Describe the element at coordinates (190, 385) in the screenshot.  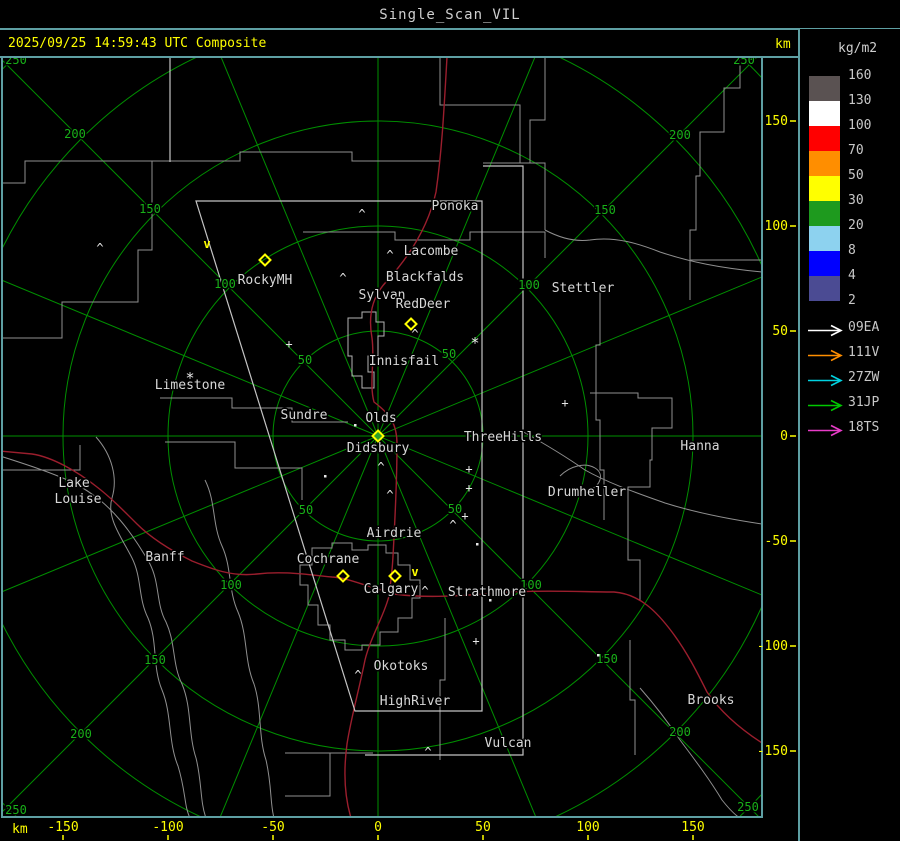
I see `city-label: Limestone` at that location.